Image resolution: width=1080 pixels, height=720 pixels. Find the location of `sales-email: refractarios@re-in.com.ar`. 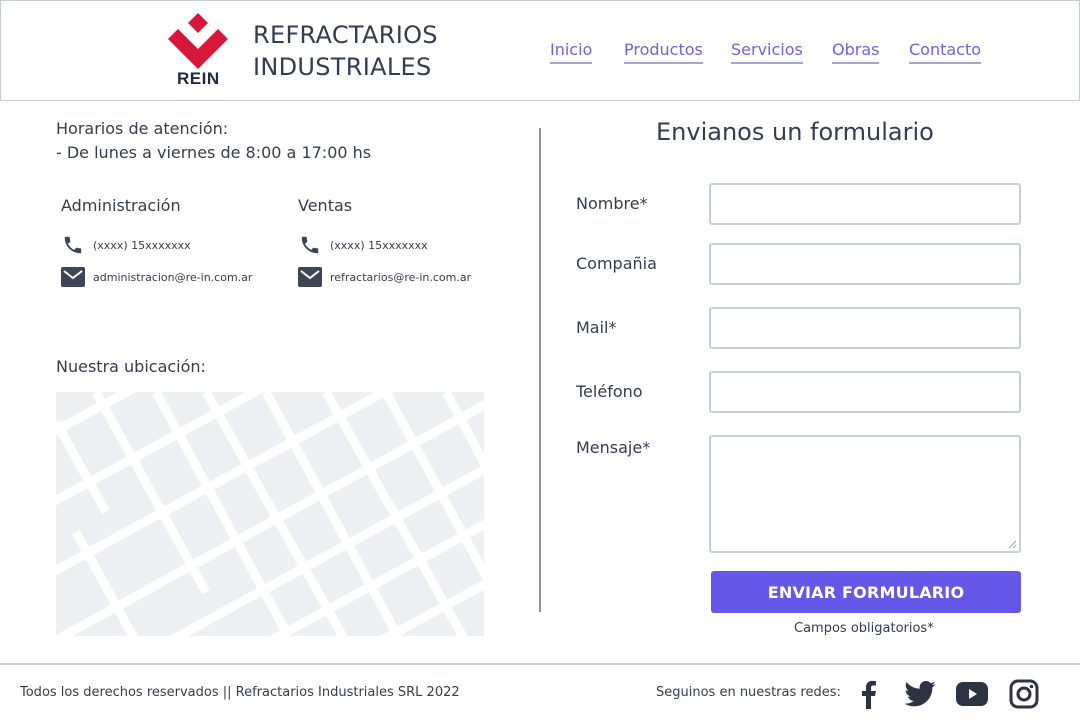

sales-email: refractarios@re-in.com.ar is located at coordinates (384, 277).